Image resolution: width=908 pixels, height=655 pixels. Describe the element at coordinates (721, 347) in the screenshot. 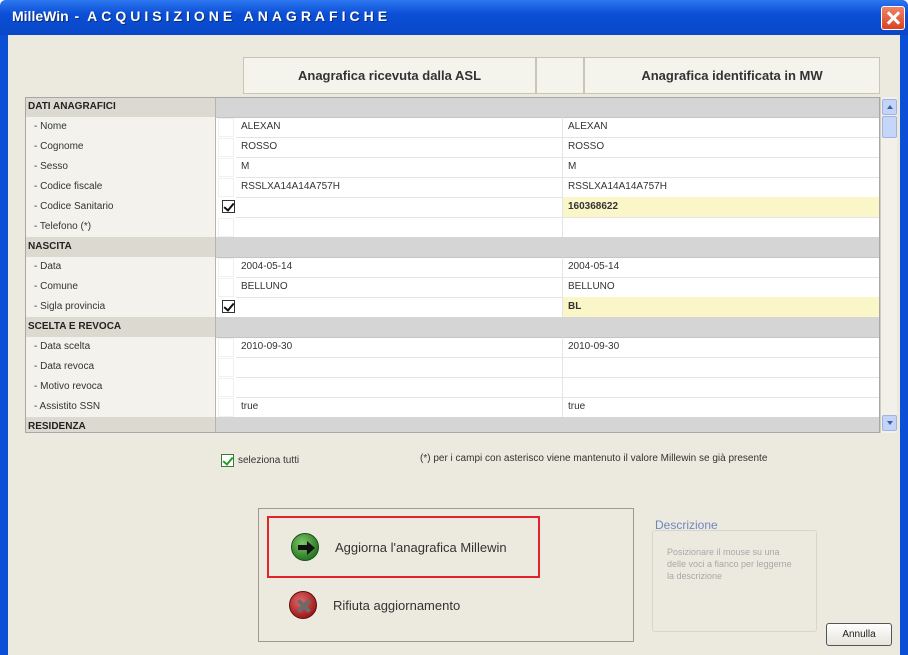

I see `mw-value: 2010-09-30` at that location.